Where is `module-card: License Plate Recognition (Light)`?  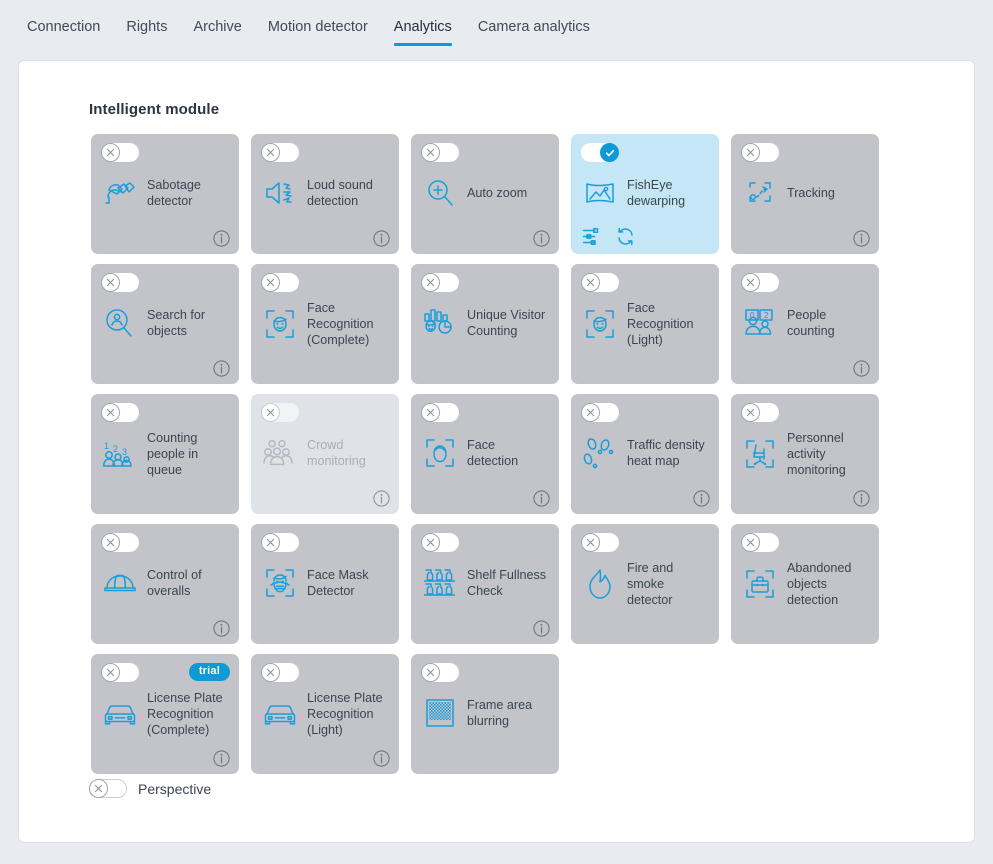 module-card: License Plate Recognition (Light) is located at coordinates (325, 714).